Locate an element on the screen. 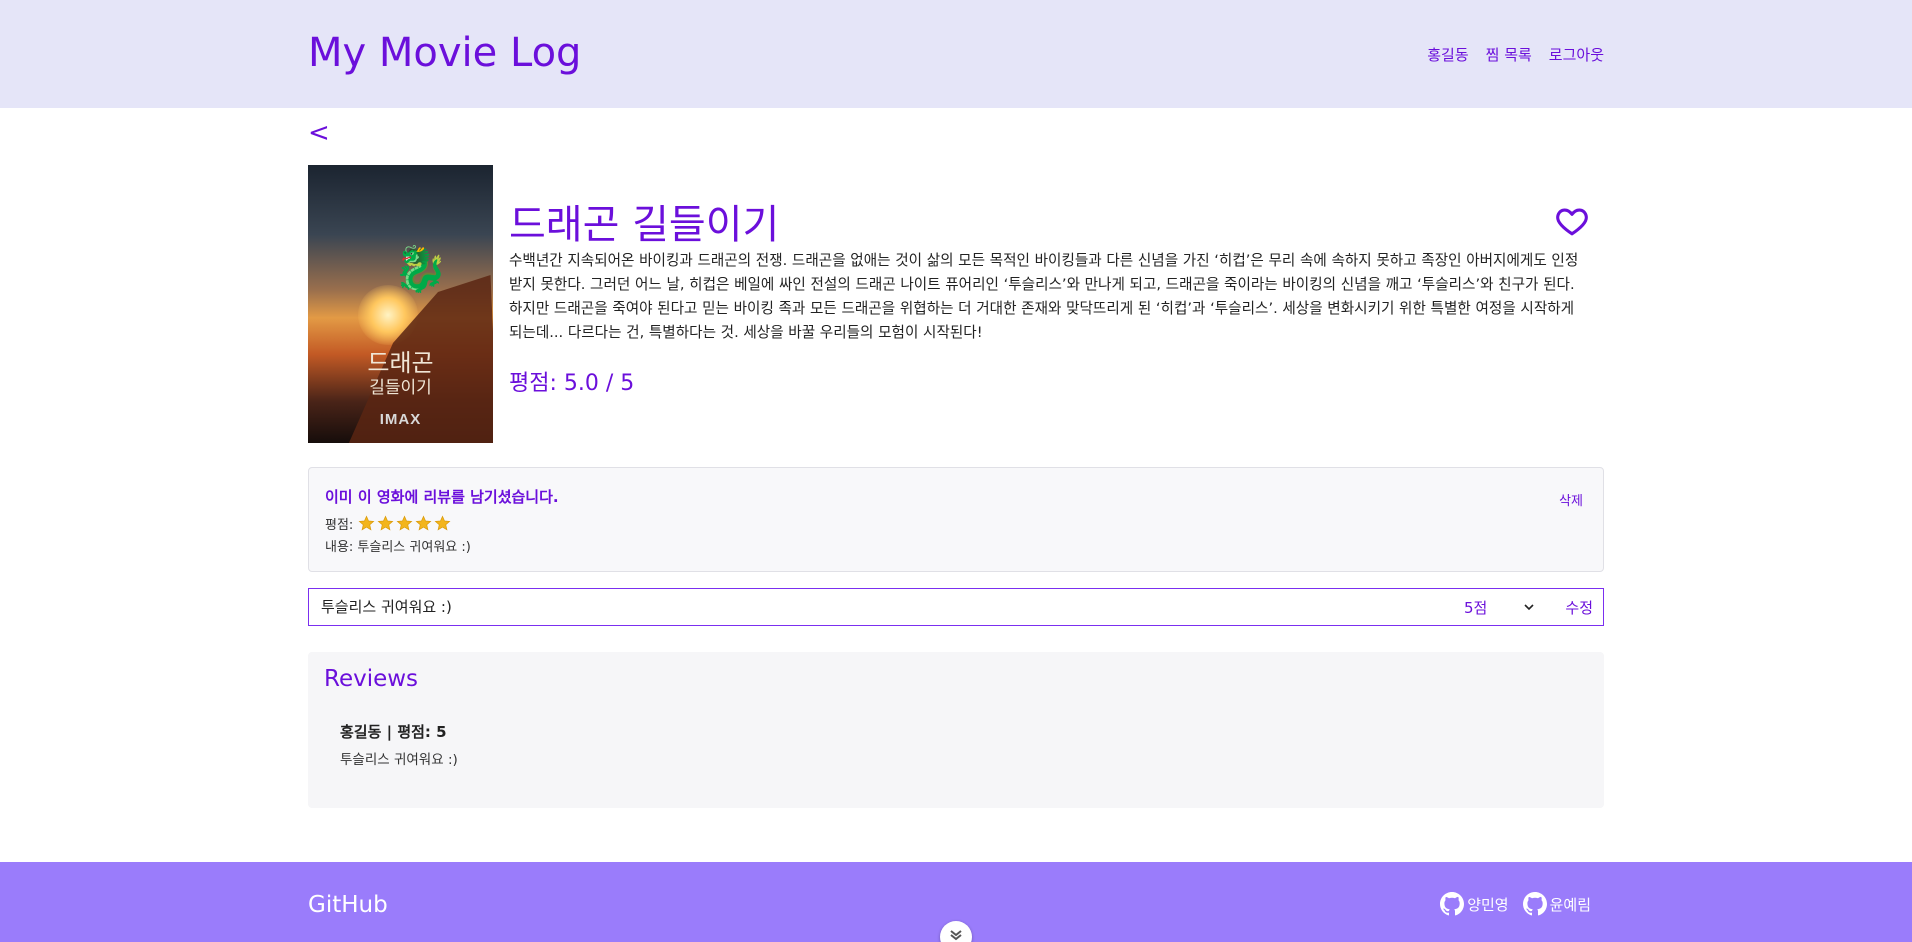 This screenshot has width=1912, height=942. footer-link-yunyerim: 윤예림 is located at coordinates (1556, 904).